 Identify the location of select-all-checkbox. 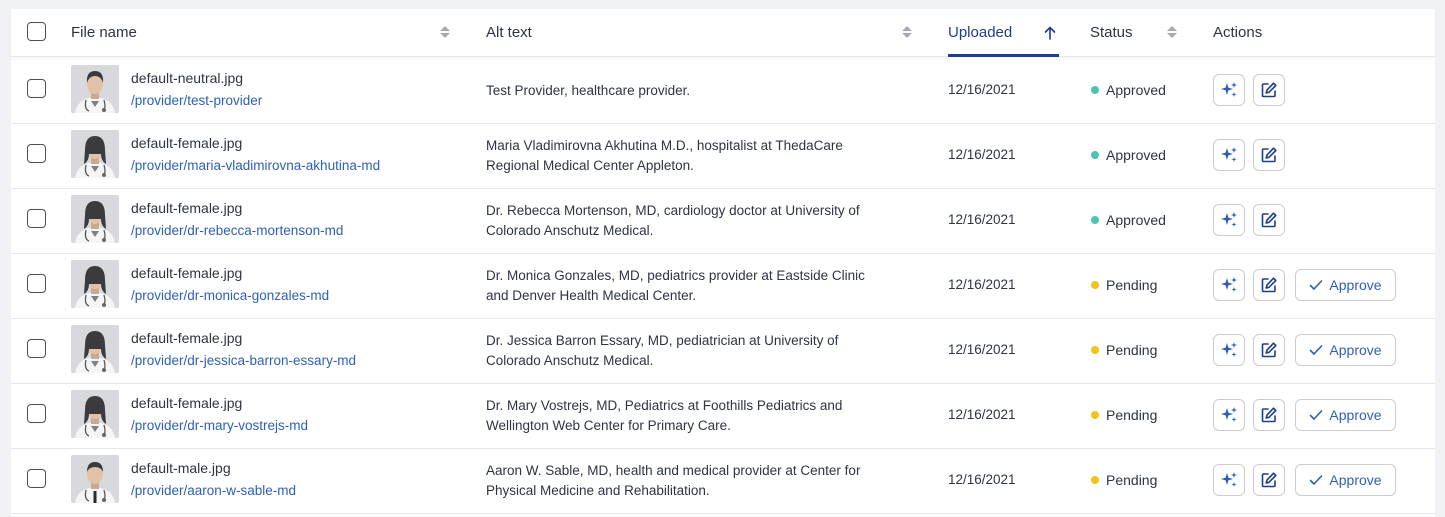
(36, 31).